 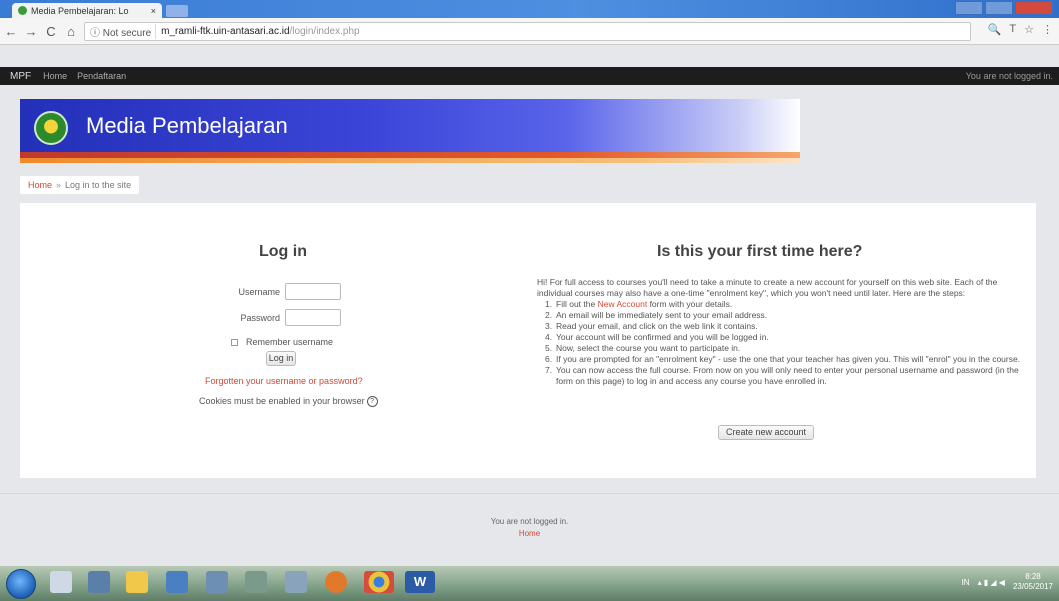 What do you see at coordinates (623, 304) in the screenshot?
I see `new-account-link: New Account` at bounding box center [623, 304].